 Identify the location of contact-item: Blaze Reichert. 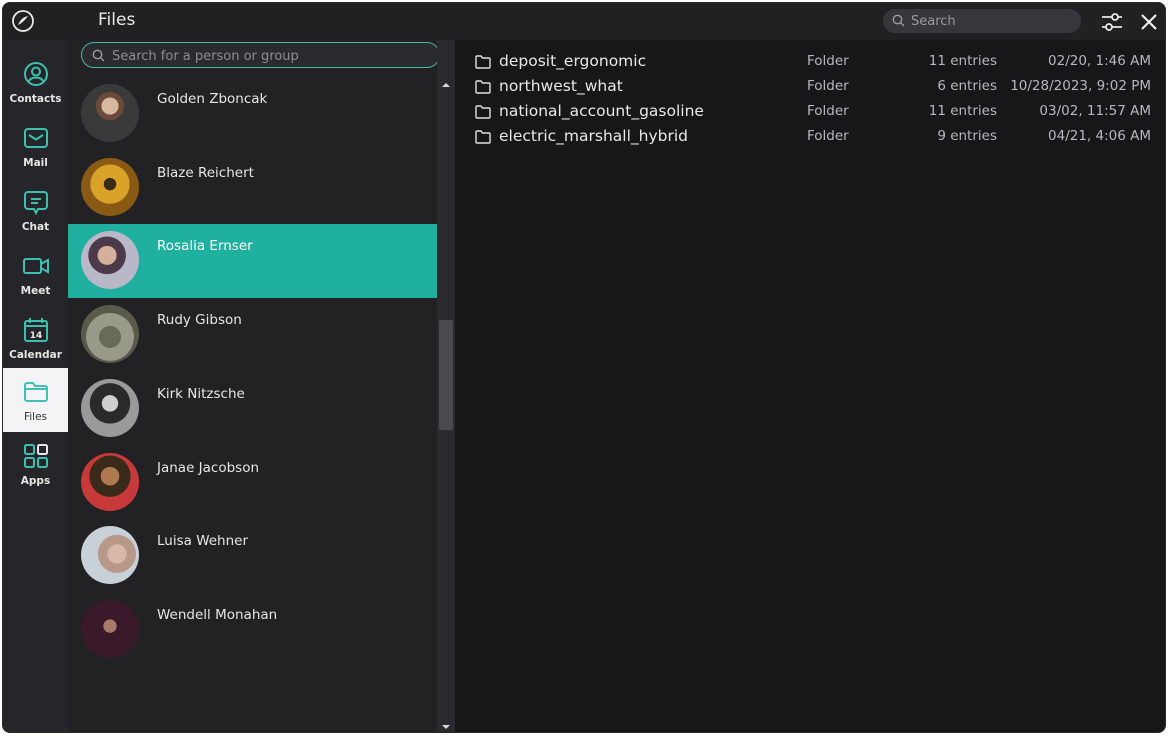
(252, 188).